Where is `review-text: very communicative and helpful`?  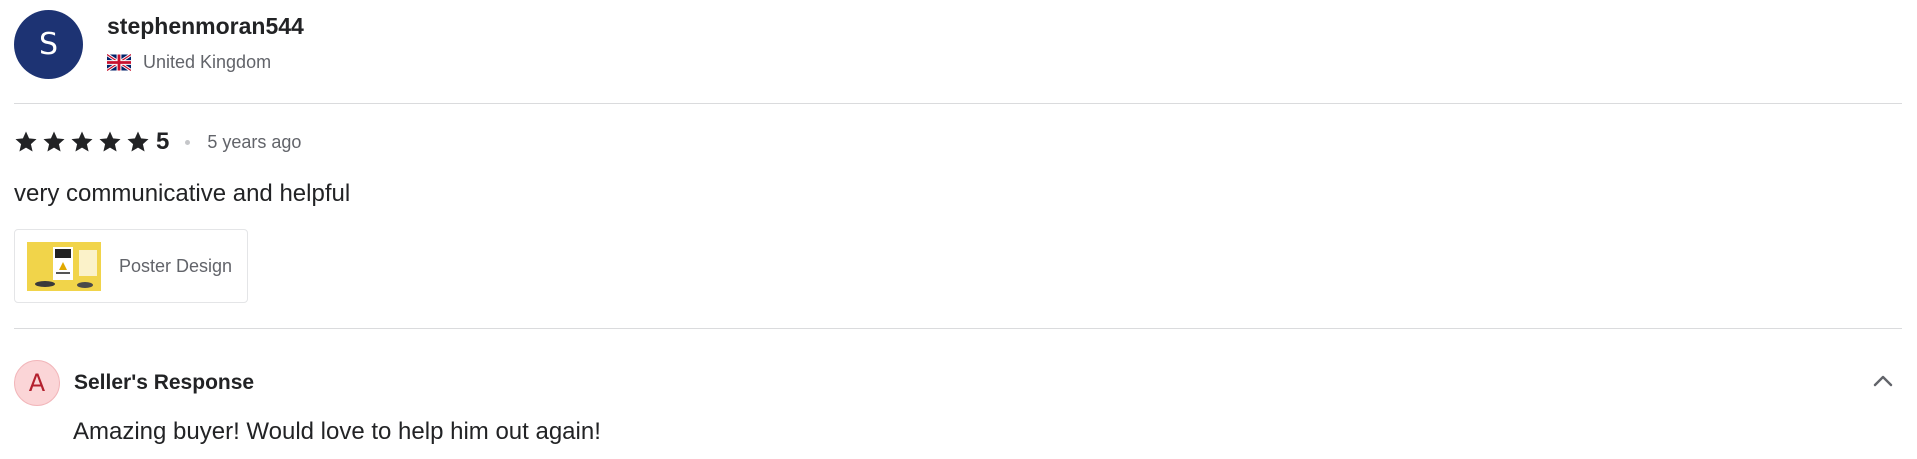 review-text: very communicative and helpful is located at coordinates (182, 193).